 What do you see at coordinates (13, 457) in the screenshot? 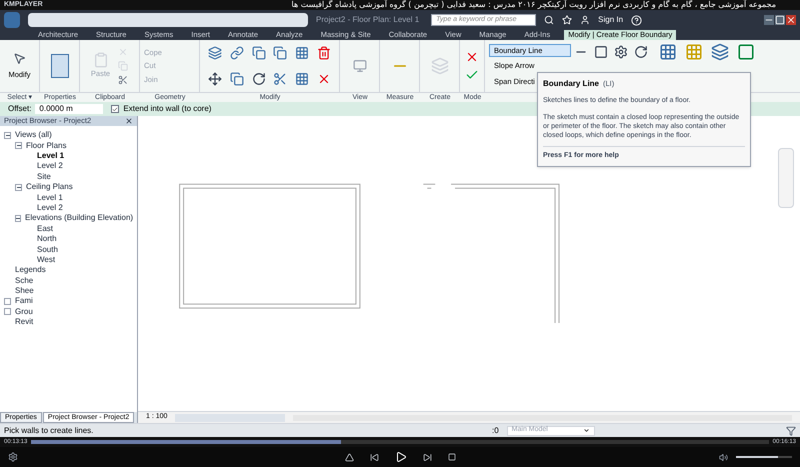
I see `settings-icon` at bounding box center [13, 457].